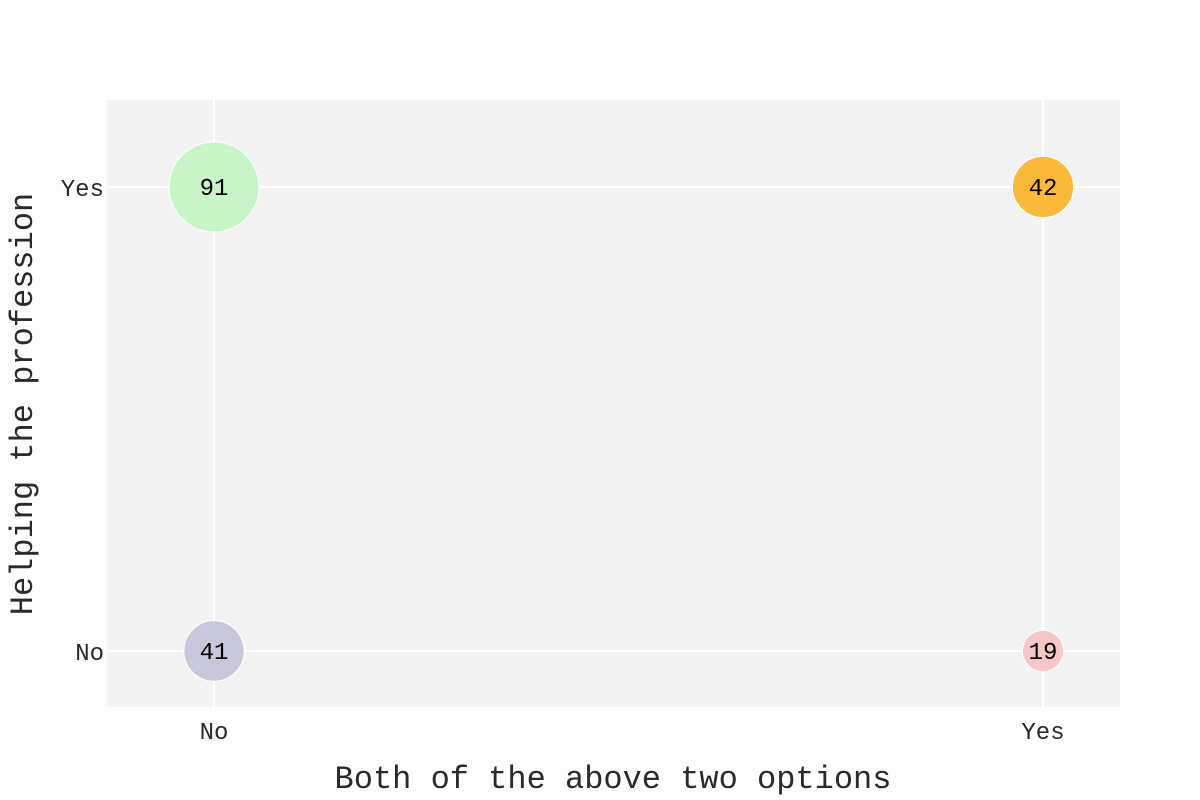 The height and width of the screenshot is (800, 1200). Describe the element at coordinates (613, 779) in the screenshot. I see `x-axis-title: Both of the above two options` at that location.